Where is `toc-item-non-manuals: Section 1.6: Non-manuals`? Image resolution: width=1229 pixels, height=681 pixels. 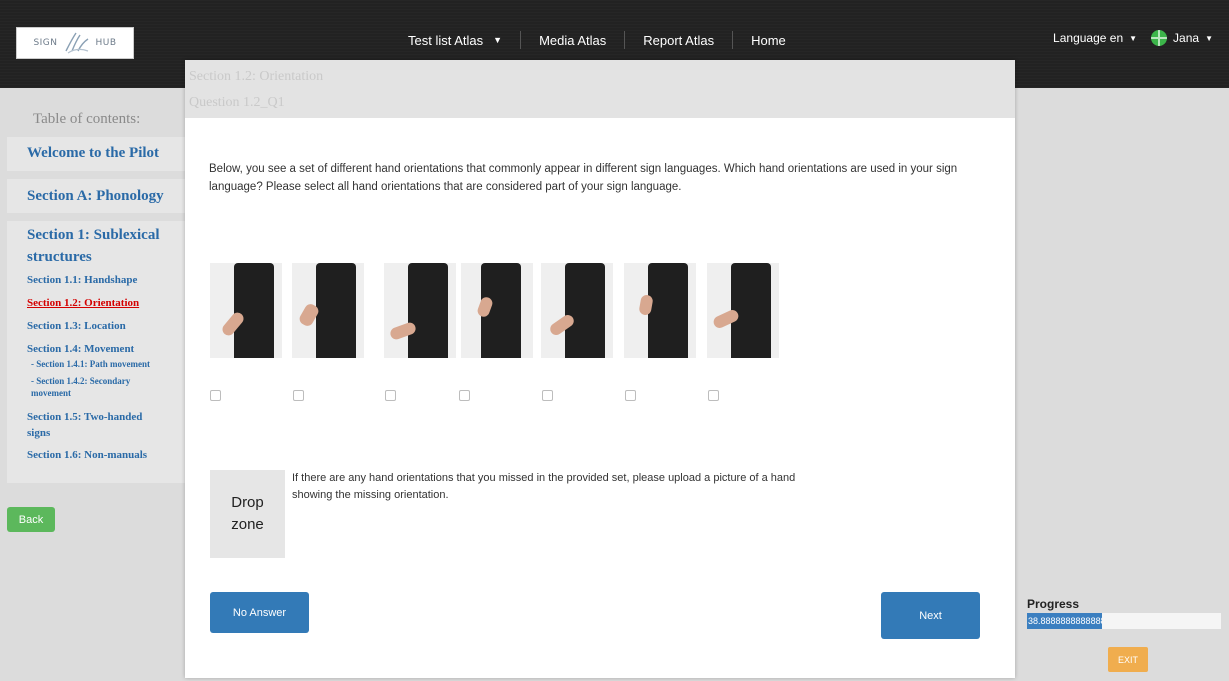
toc-item-non-manuals: Section 1.6: Non-manuals is located at coordinates (107, 455).